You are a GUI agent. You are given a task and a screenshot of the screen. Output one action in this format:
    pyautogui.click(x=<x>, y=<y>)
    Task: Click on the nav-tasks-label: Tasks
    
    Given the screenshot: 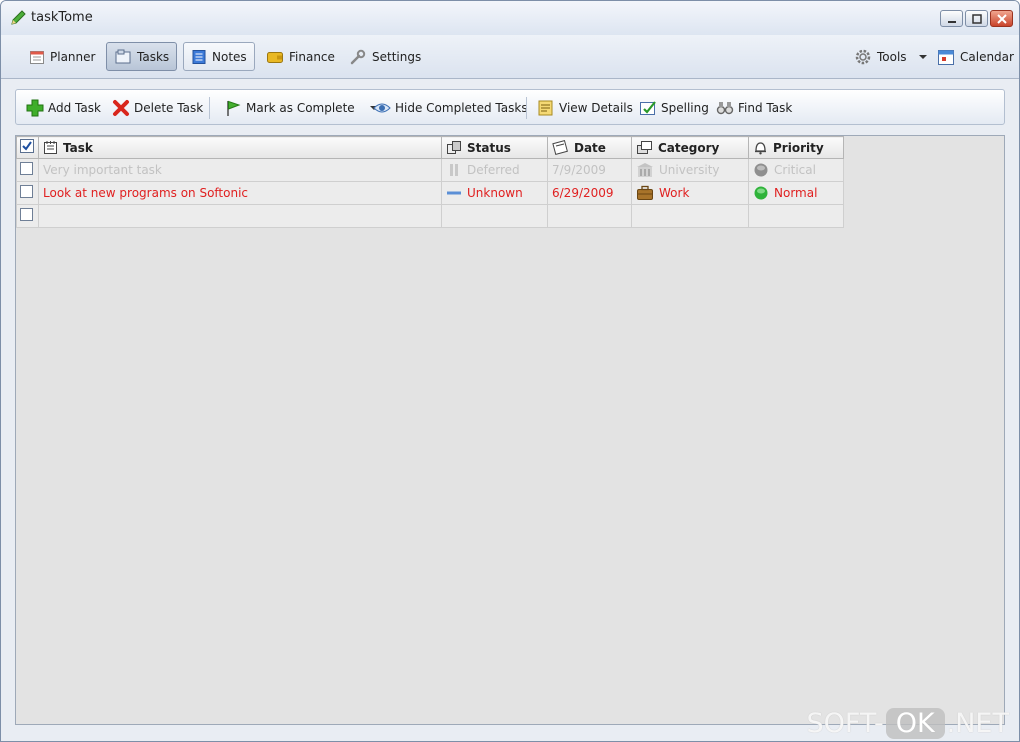 What is the action you would take?
    pyautogui.click(x=153, y=56)
    